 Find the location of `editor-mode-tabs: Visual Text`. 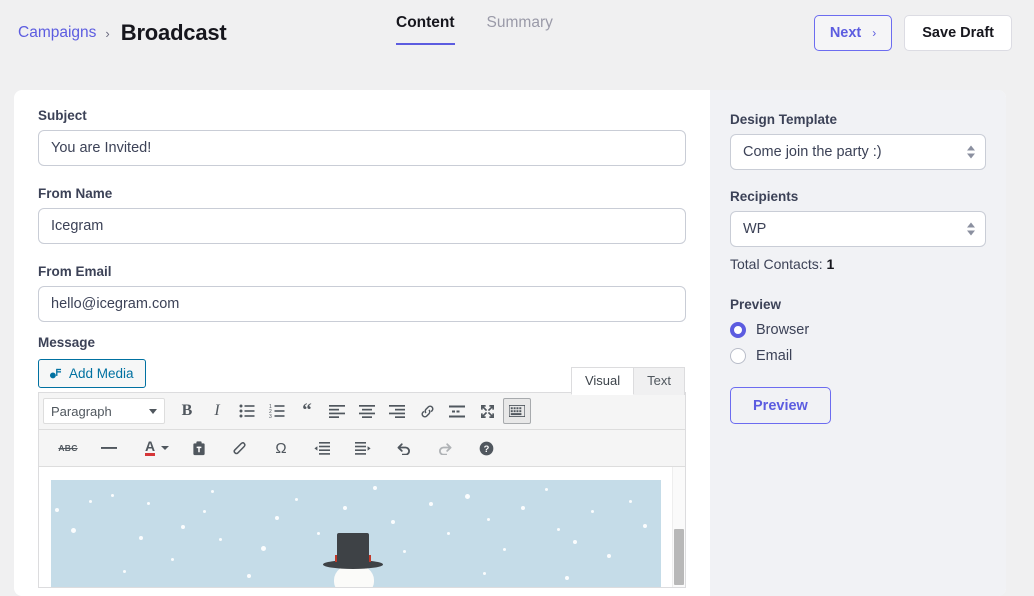

editor-mode-tabs: Visual Text is located at coordinates (627, 381).